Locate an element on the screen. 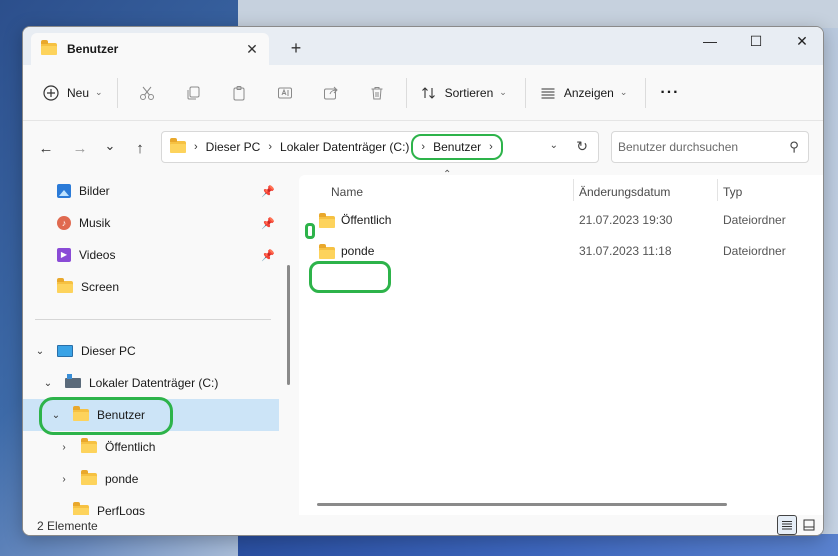 This screenshot has height=556, width=838. close-button: ✕ is located at coordinates (801, 41).